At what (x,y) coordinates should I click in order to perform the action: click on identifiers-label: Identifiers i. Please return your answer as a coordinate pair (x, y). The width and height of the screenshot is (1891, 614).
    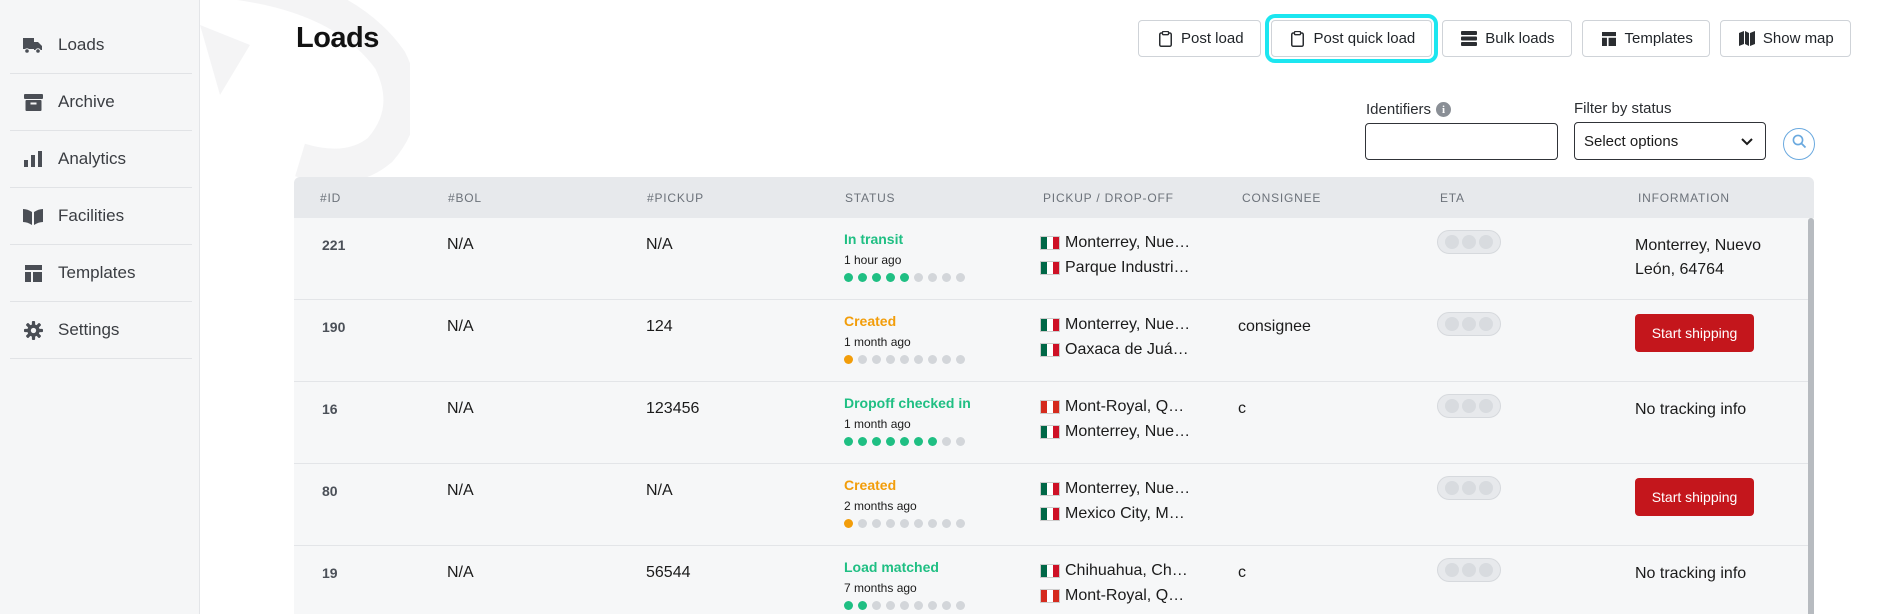
    Looking at the image, I should click on (1409, 109).